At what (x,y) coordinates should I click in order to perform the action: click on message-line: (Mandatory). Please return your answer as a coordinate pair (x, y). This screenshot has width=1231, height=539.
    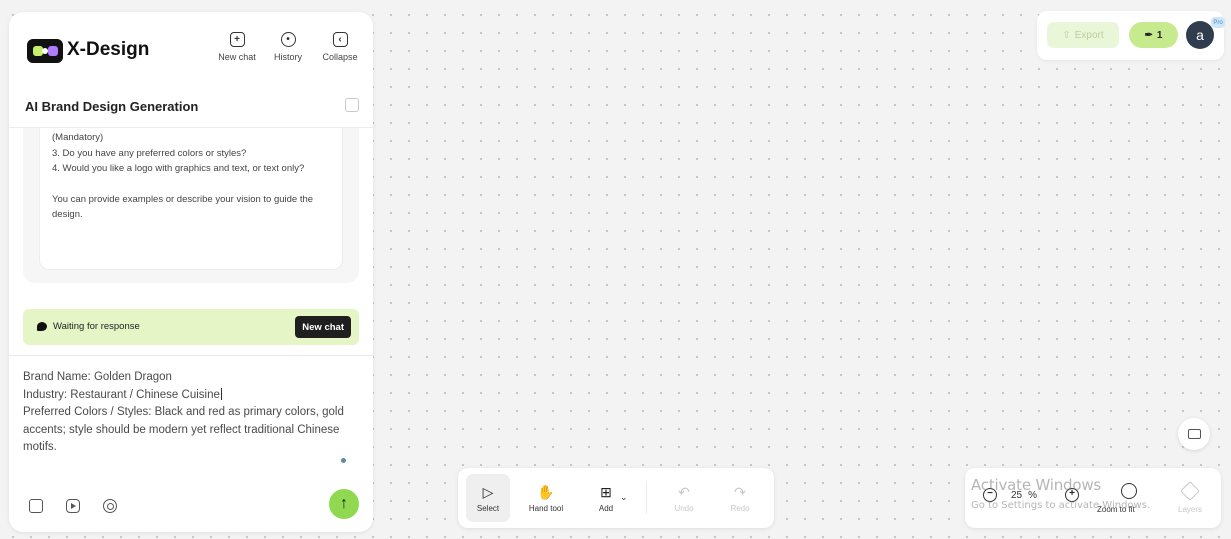
    Looking at the image, I should click on (78, 137).